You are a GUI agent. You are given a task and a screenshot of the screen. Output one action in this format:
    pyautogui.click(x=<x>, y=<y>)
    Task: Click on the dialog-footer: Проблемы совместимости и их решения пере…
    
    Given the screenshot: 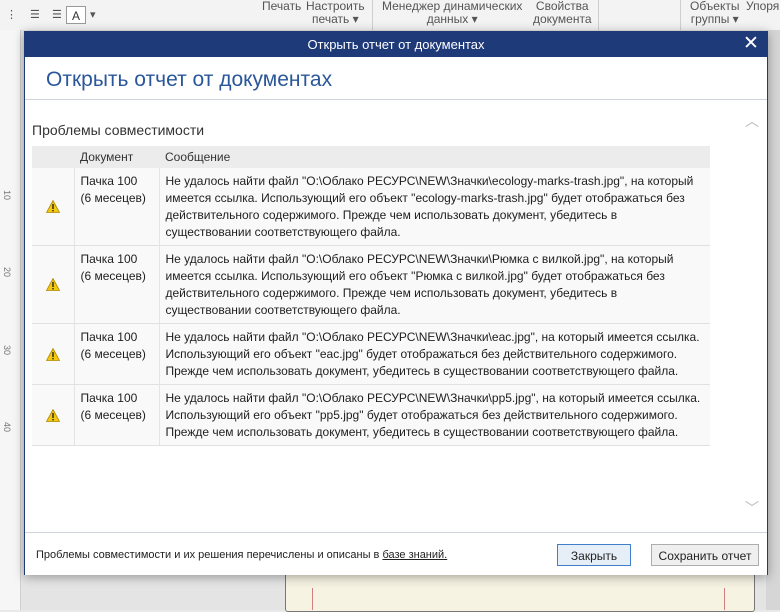 What is the action you would take?
    pyautogui.click(x=396, y=553)
    